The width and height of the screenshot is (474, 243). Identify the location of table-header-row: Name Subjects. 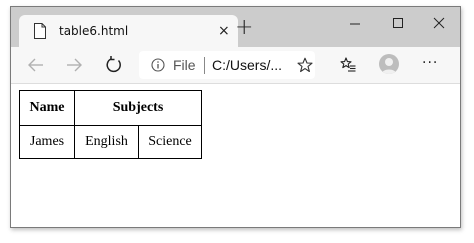
(110, 108).